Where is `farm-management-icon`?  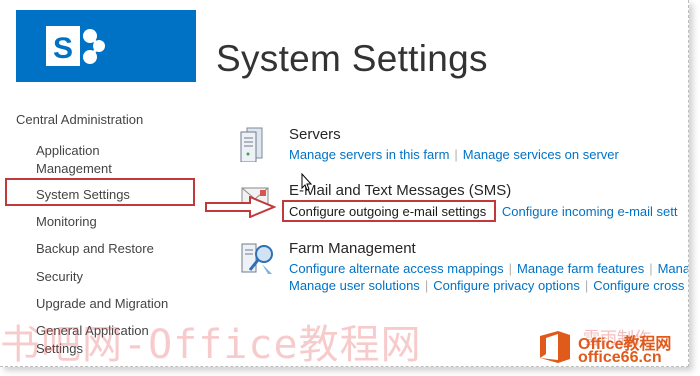
farm-management-icon is located at coordinates (257, 258).